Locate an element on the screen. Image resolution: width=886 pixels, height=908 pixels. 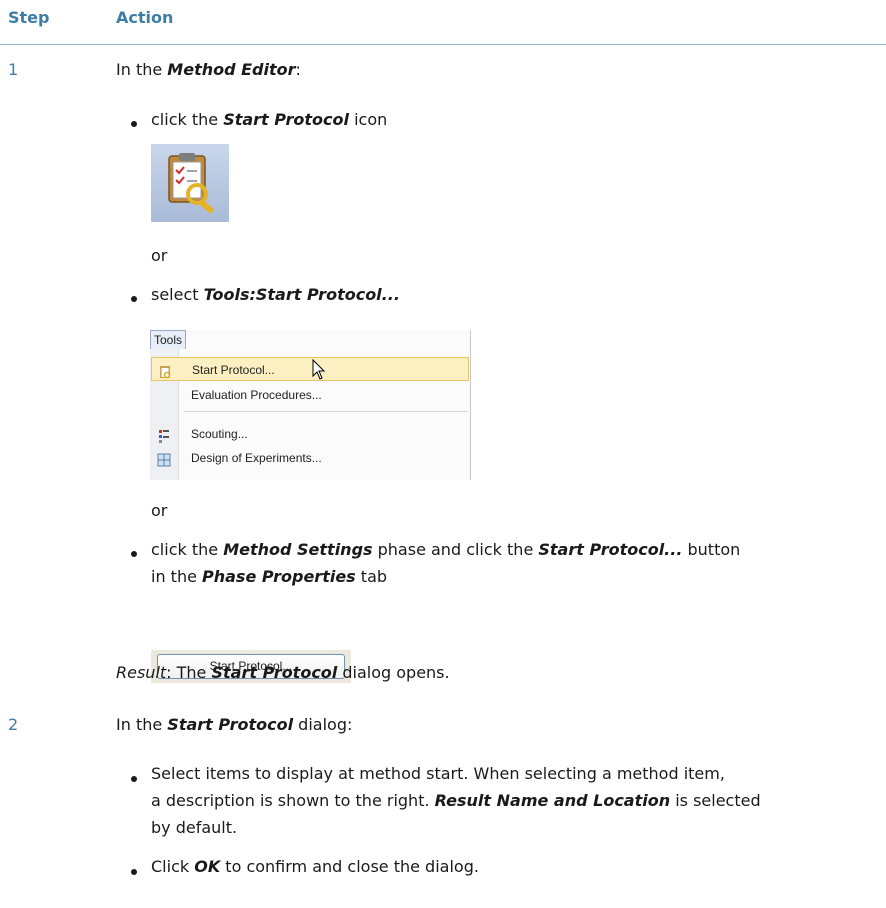
step1-bullet1: click the Start Protocol icon is located at coordinates (269, 119).